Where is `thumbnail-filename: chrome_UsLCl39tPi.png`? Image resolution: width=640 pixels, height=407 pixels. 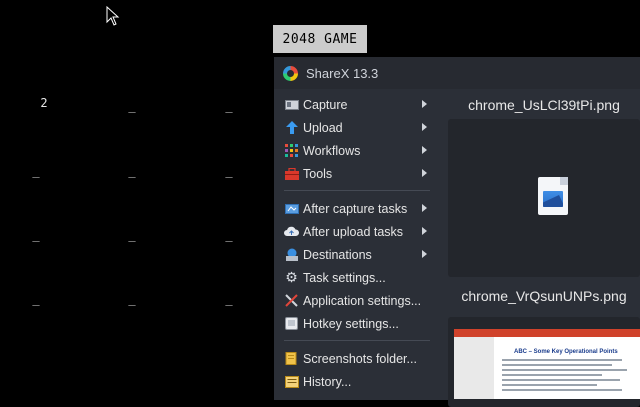
thumbnail-filename: chrome_UsLCl39tPi.png is located at coordinates (544, 105).